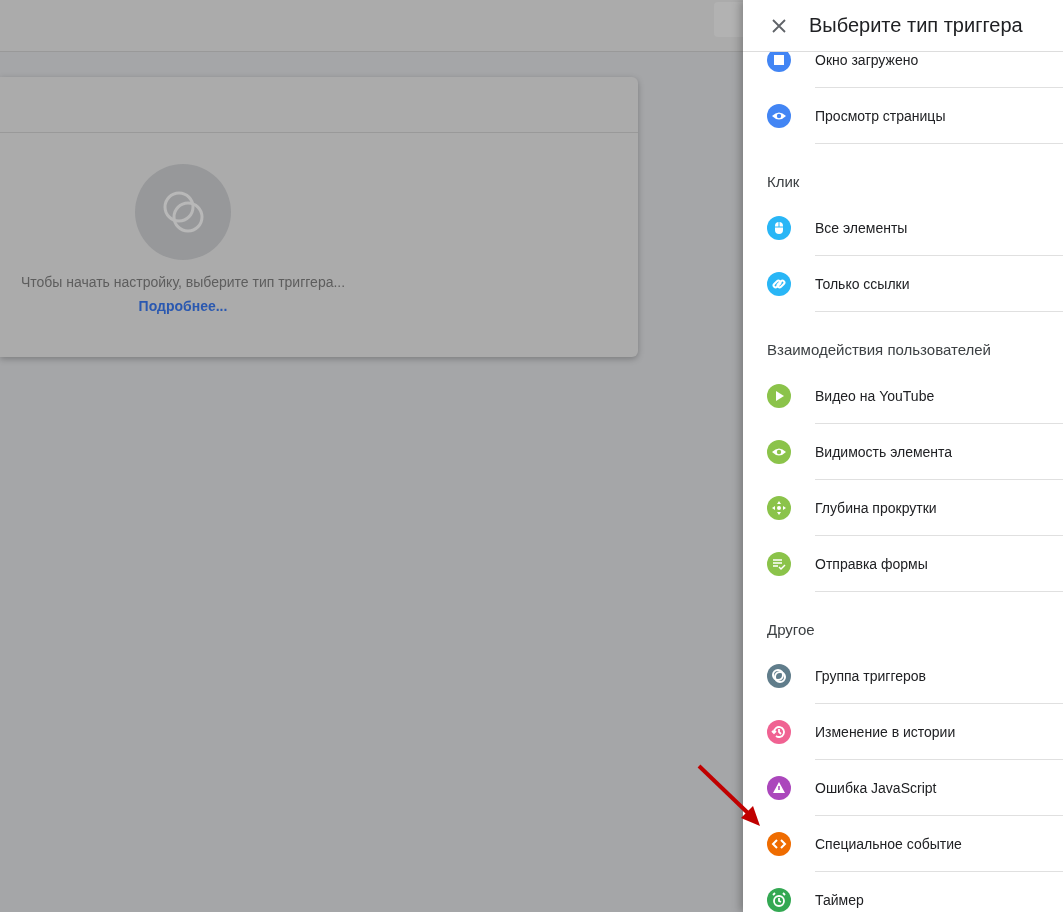 The height and width of the screenshot is (912, 1063). I want to click on trigger-type-item: Все элементы, so click(903, 228).